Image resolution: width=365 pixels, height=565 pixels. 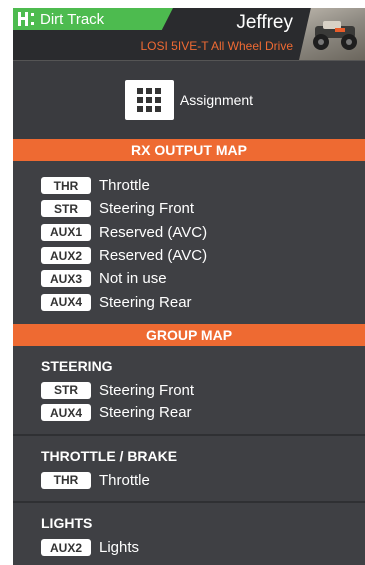 I want to click on assignment-row: Assignment, so click(x=189, y=99).